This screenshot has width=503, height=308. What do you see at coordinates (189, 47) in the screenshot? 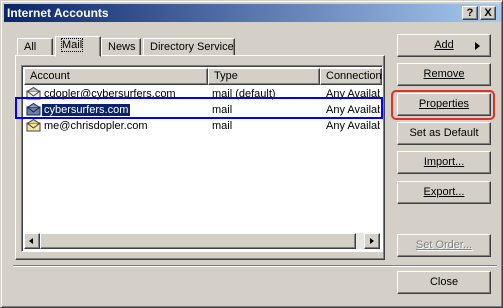
I see `tab-directory-service: Directory Service` at bounding box center [189, 47].